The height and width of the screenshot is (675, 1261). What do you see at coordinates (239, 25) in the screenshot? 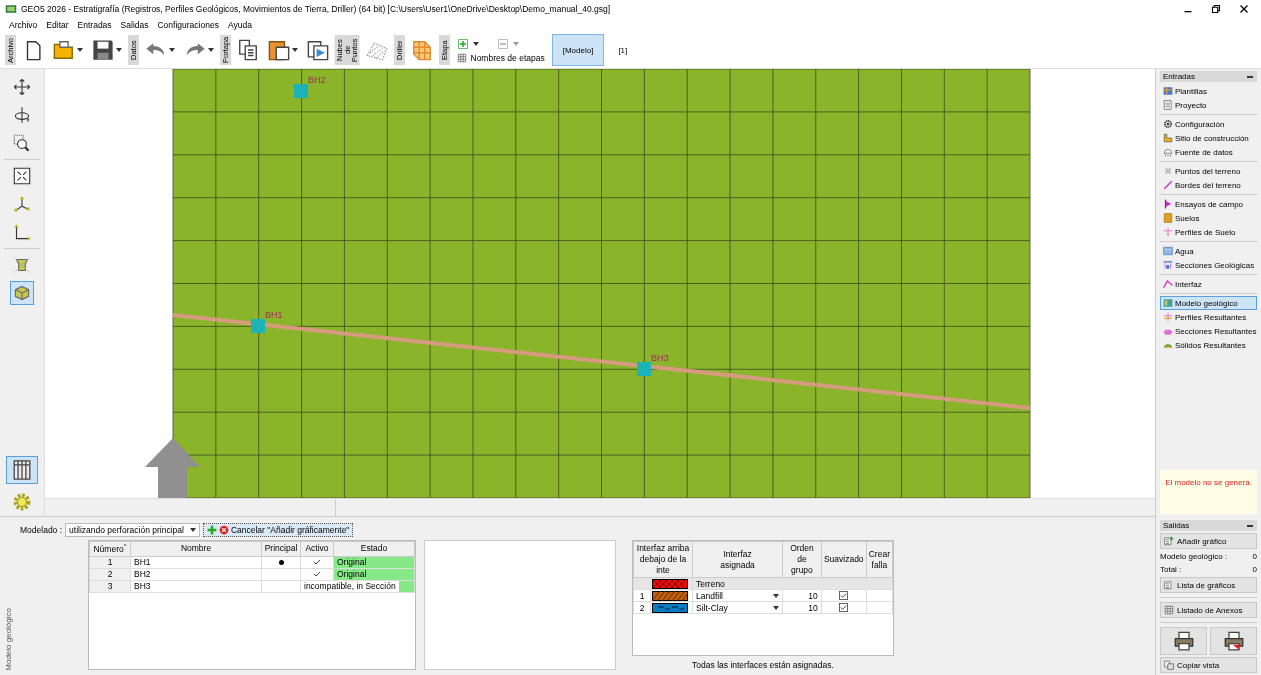
I see `menu-item: Ayuda` at bounding box center [239, 25].